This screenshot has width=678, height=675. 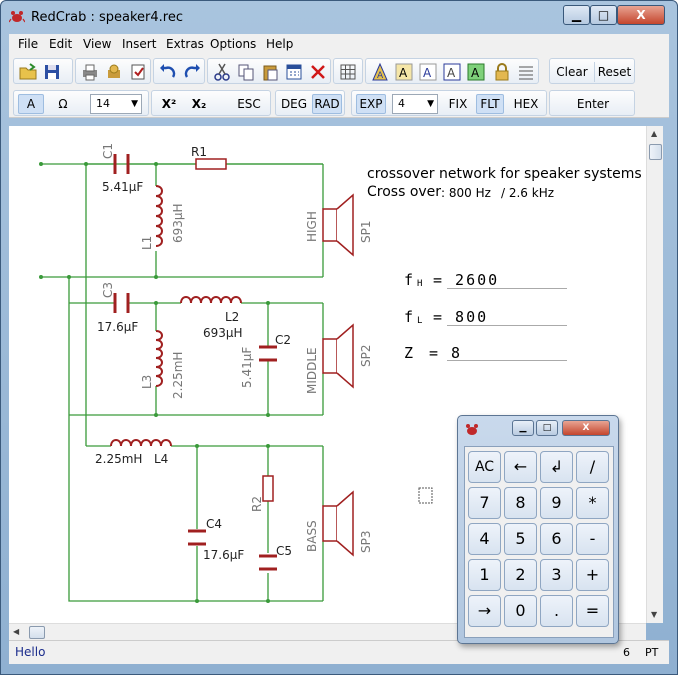 What do you see at coordinates (97, 44) in the screenshot?
I see `menu-view: View` at bounding box center [97, 44].